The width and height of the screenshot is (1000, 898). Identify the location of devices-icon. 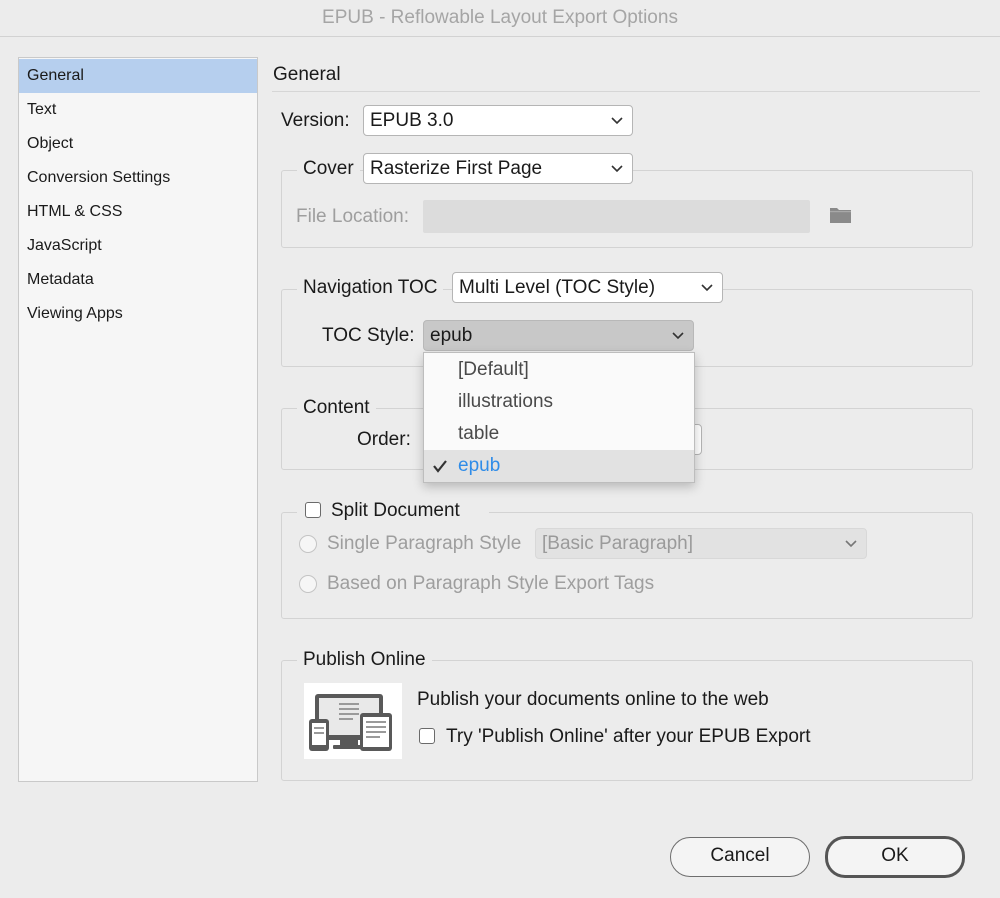
(353, 721).